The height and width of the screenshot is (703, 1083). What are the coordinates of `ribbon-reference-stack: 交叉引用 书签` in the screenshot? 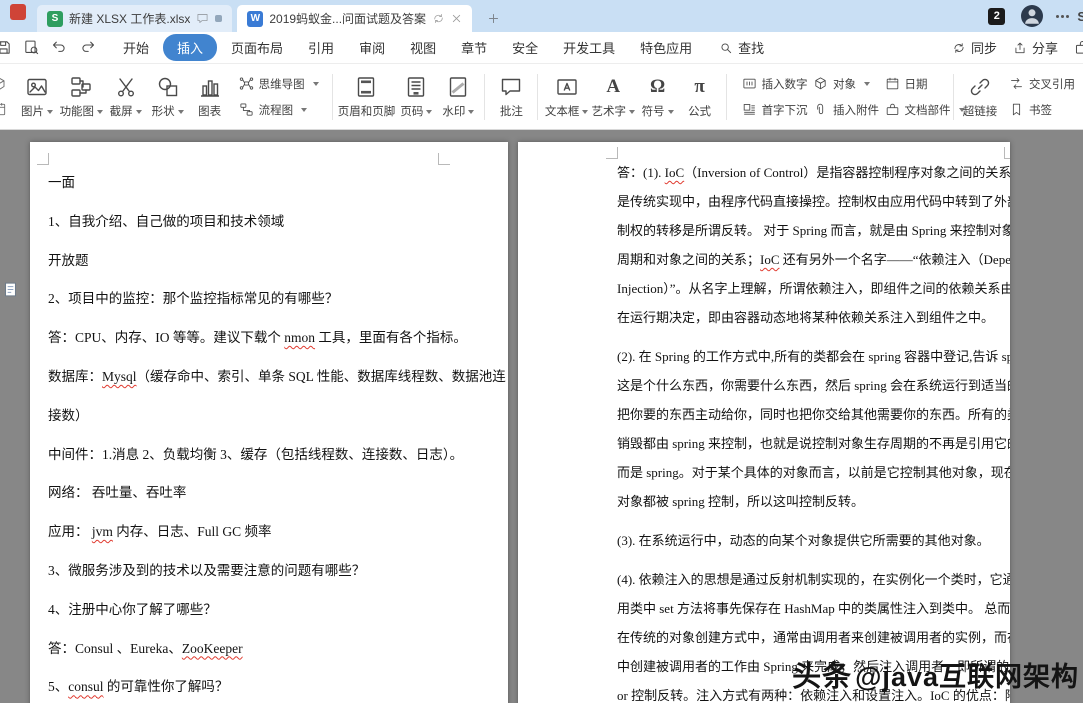 It's located at (1042, 97).